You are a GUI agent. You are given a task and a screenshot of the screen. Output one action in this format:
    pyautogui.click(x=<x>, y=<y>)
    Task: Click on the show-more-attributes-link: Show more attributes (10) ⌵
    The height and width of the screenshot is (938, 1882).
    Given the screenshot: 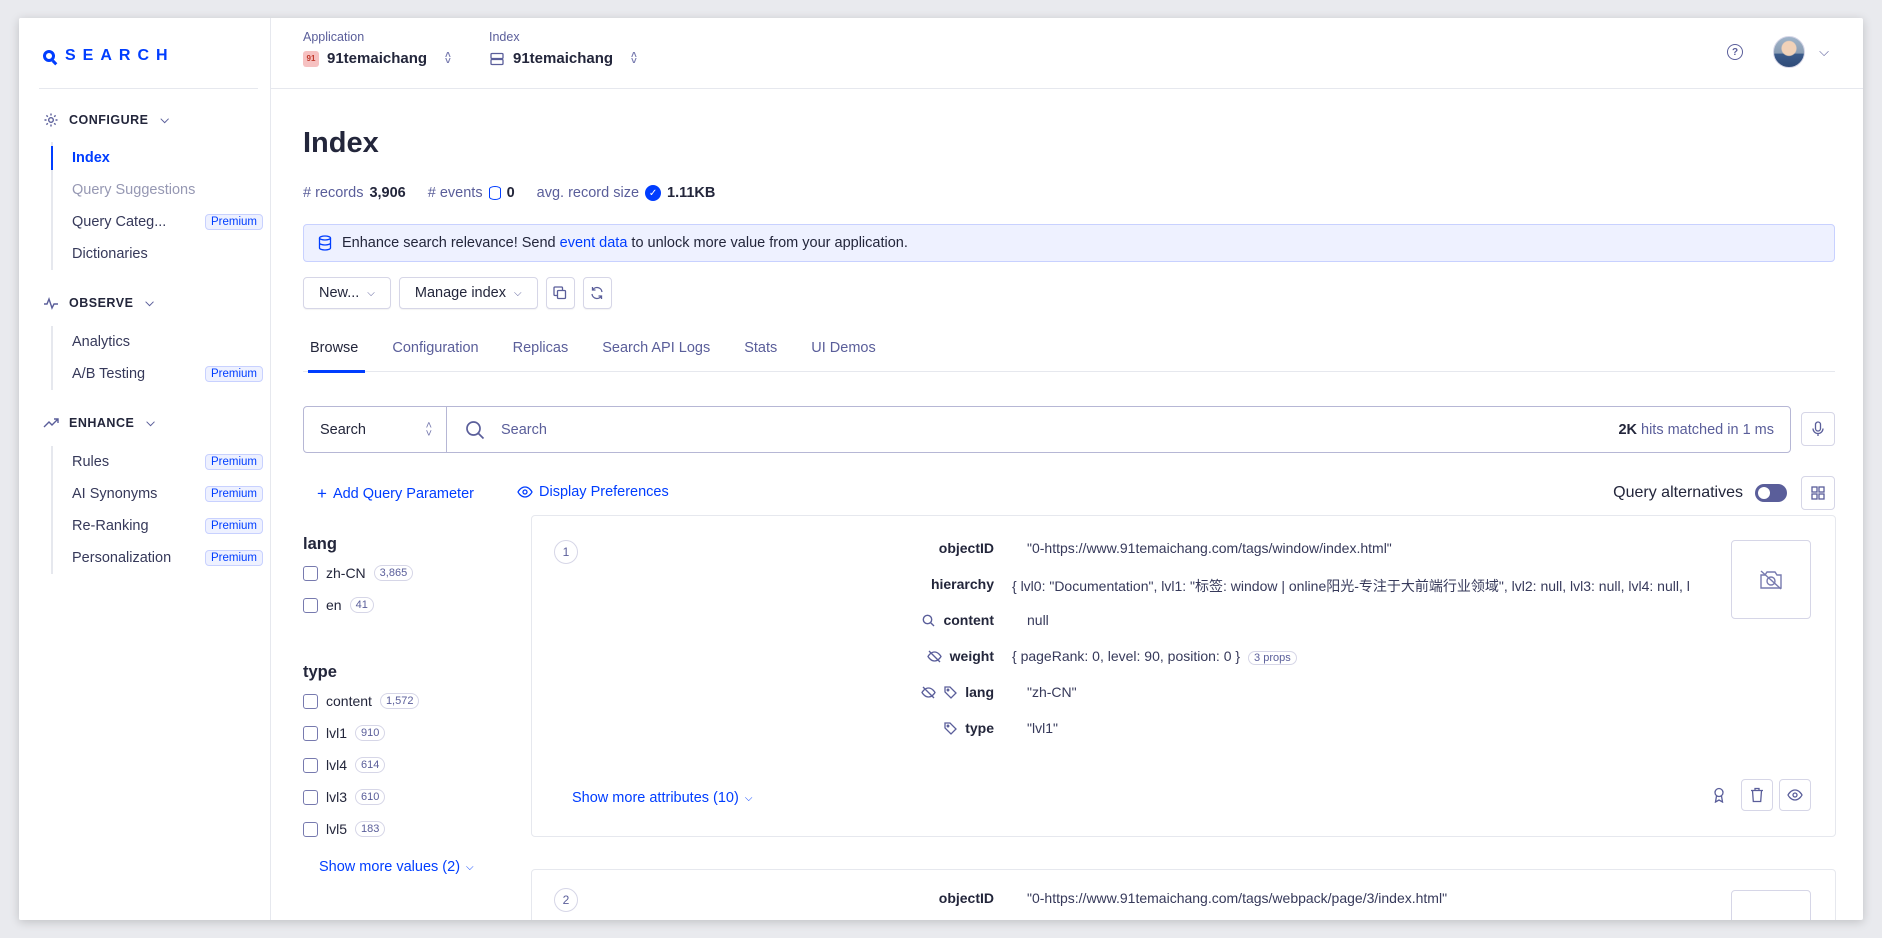 What is the action you would take?
    pyautogui.click(x=662, y=798)
    